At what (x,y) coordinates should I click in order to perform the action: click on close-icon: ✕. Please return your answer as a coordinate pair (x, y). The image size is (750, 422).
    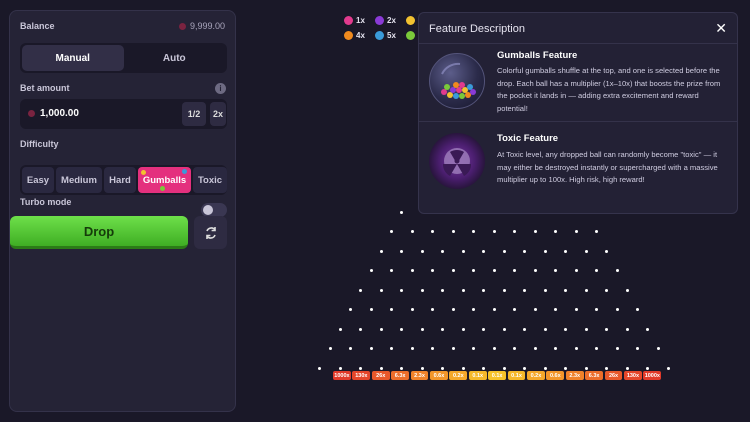
    Looking at the image, I should click on (721, 28).